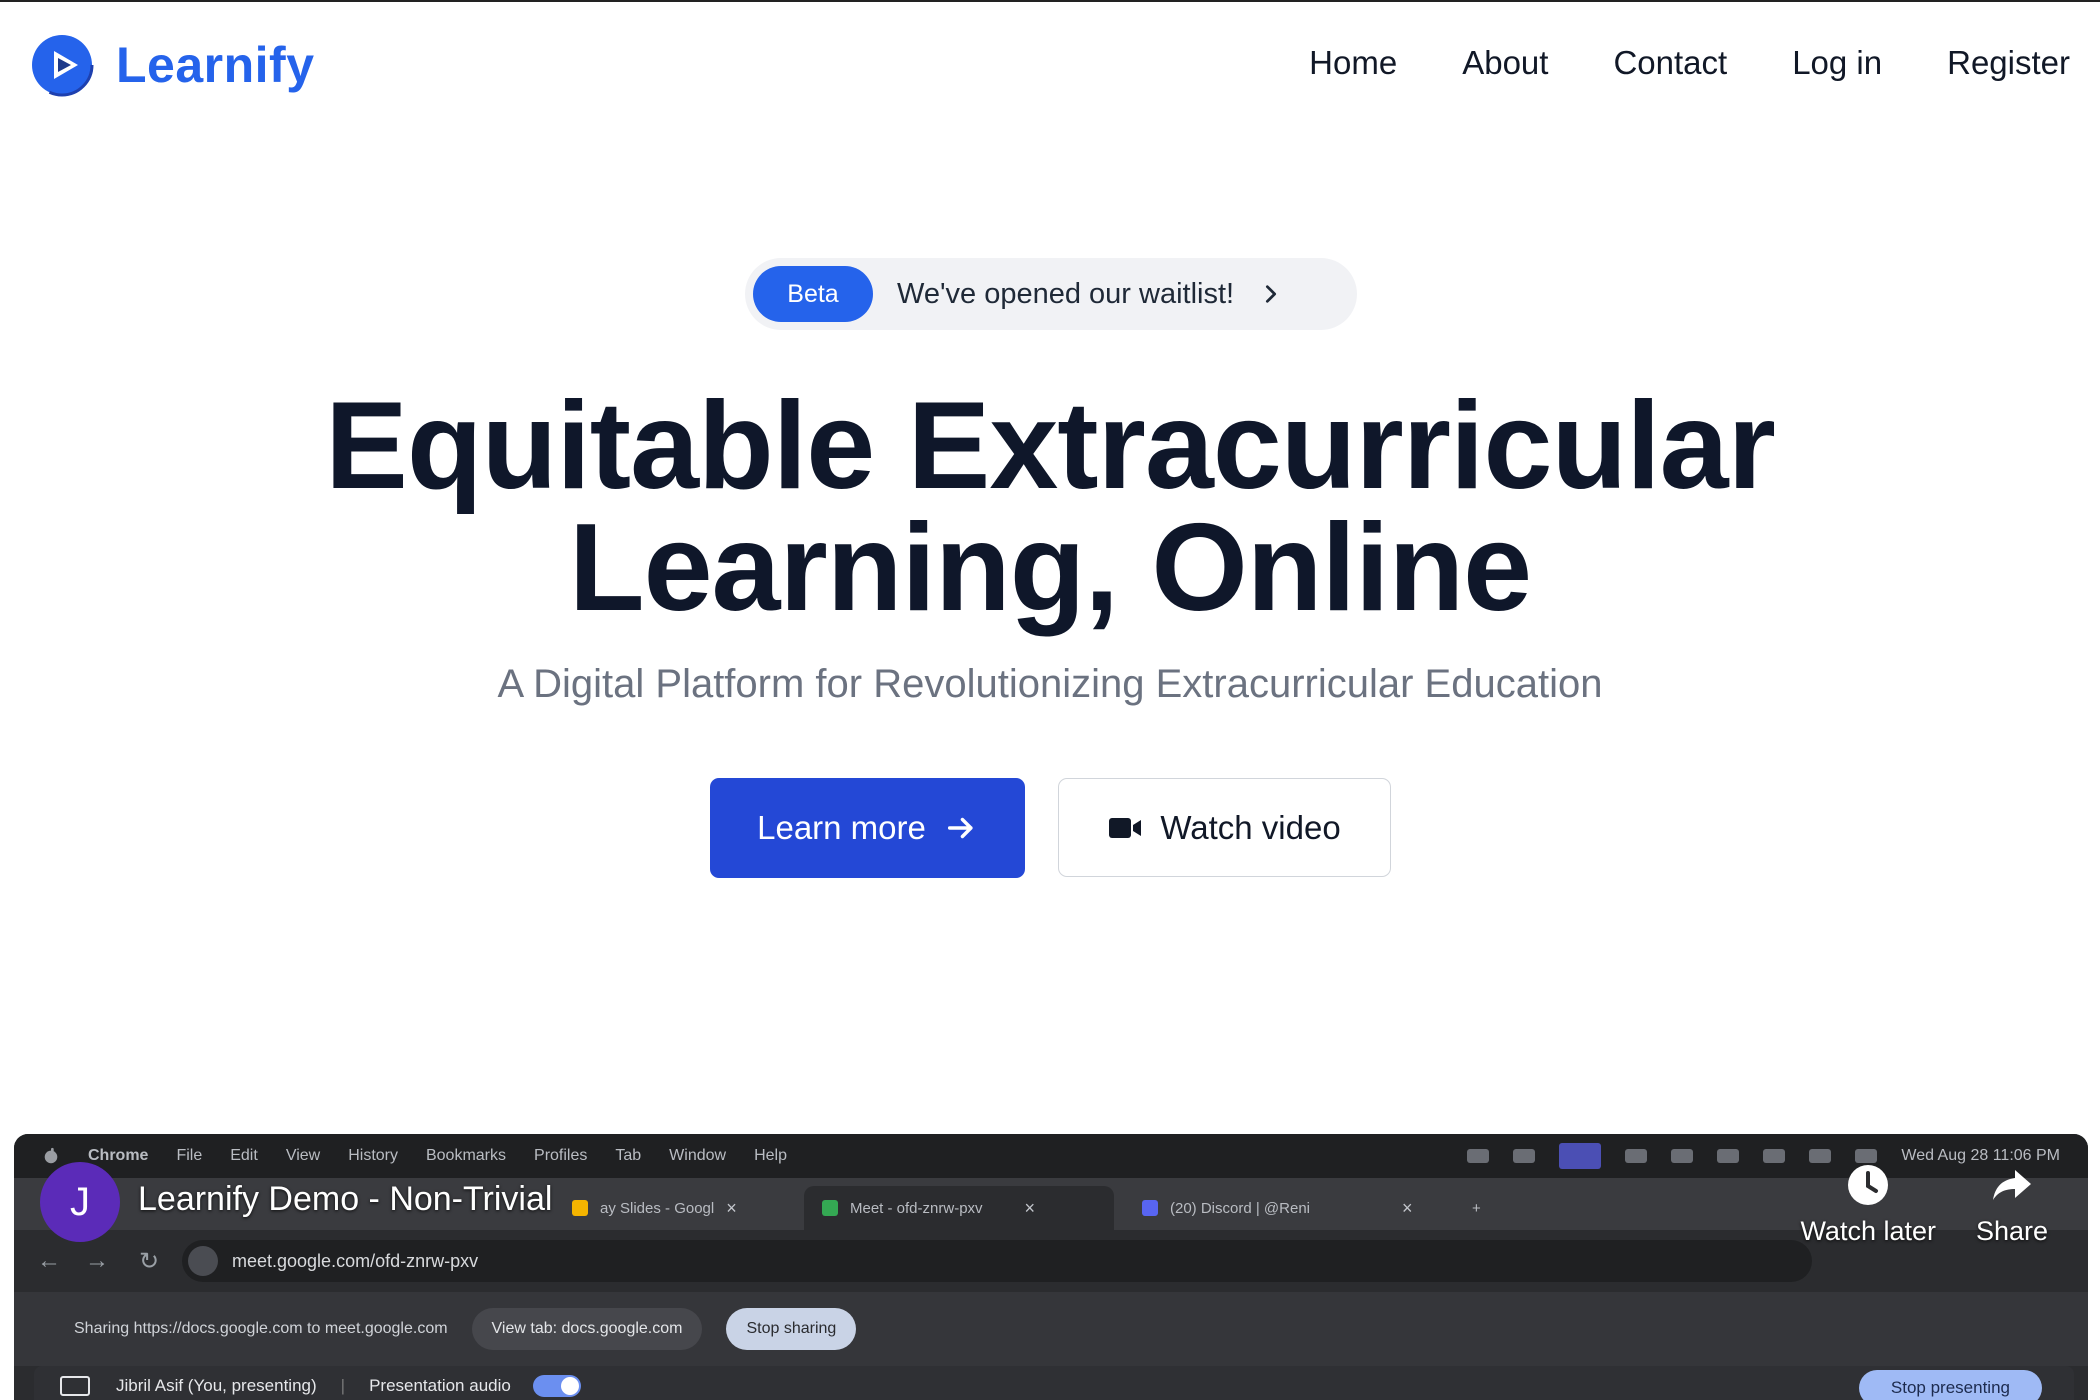 This screenshot has width=2100, height=1400. Describe the element at coordinates (51, 1155) in the screenshot. I see `apple-icon` at that location.